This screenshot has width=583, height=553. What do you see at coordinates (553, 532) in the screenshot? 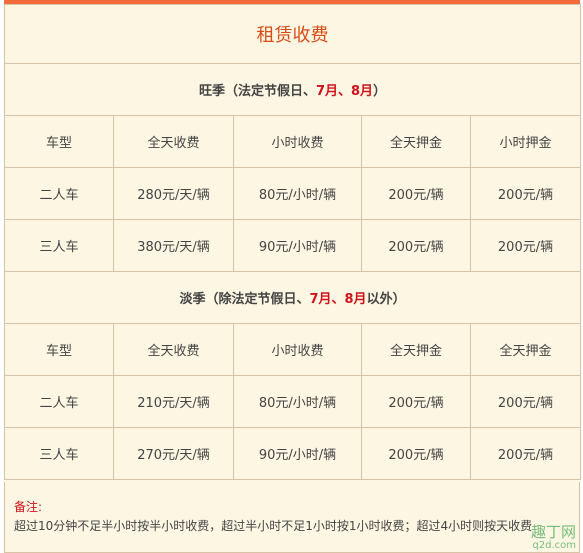
I see `watermark-main: 趣丁网` at bounding box center [553, 532].